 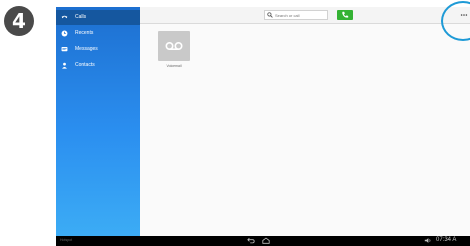 What do you see at coordinates (64, 33) in the screenshot?
I see `clock-icon` at bounding box center [64, 33].